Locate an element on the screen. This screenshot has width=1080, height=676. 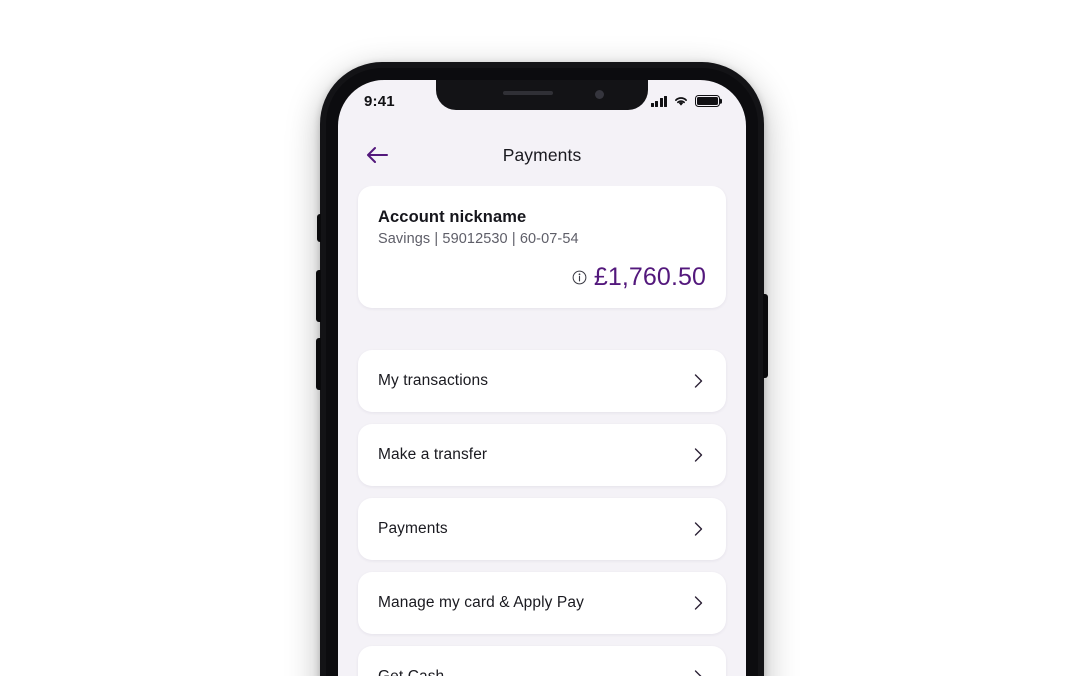
menu-item-payments: Payments is located at coordinates (542, 529).